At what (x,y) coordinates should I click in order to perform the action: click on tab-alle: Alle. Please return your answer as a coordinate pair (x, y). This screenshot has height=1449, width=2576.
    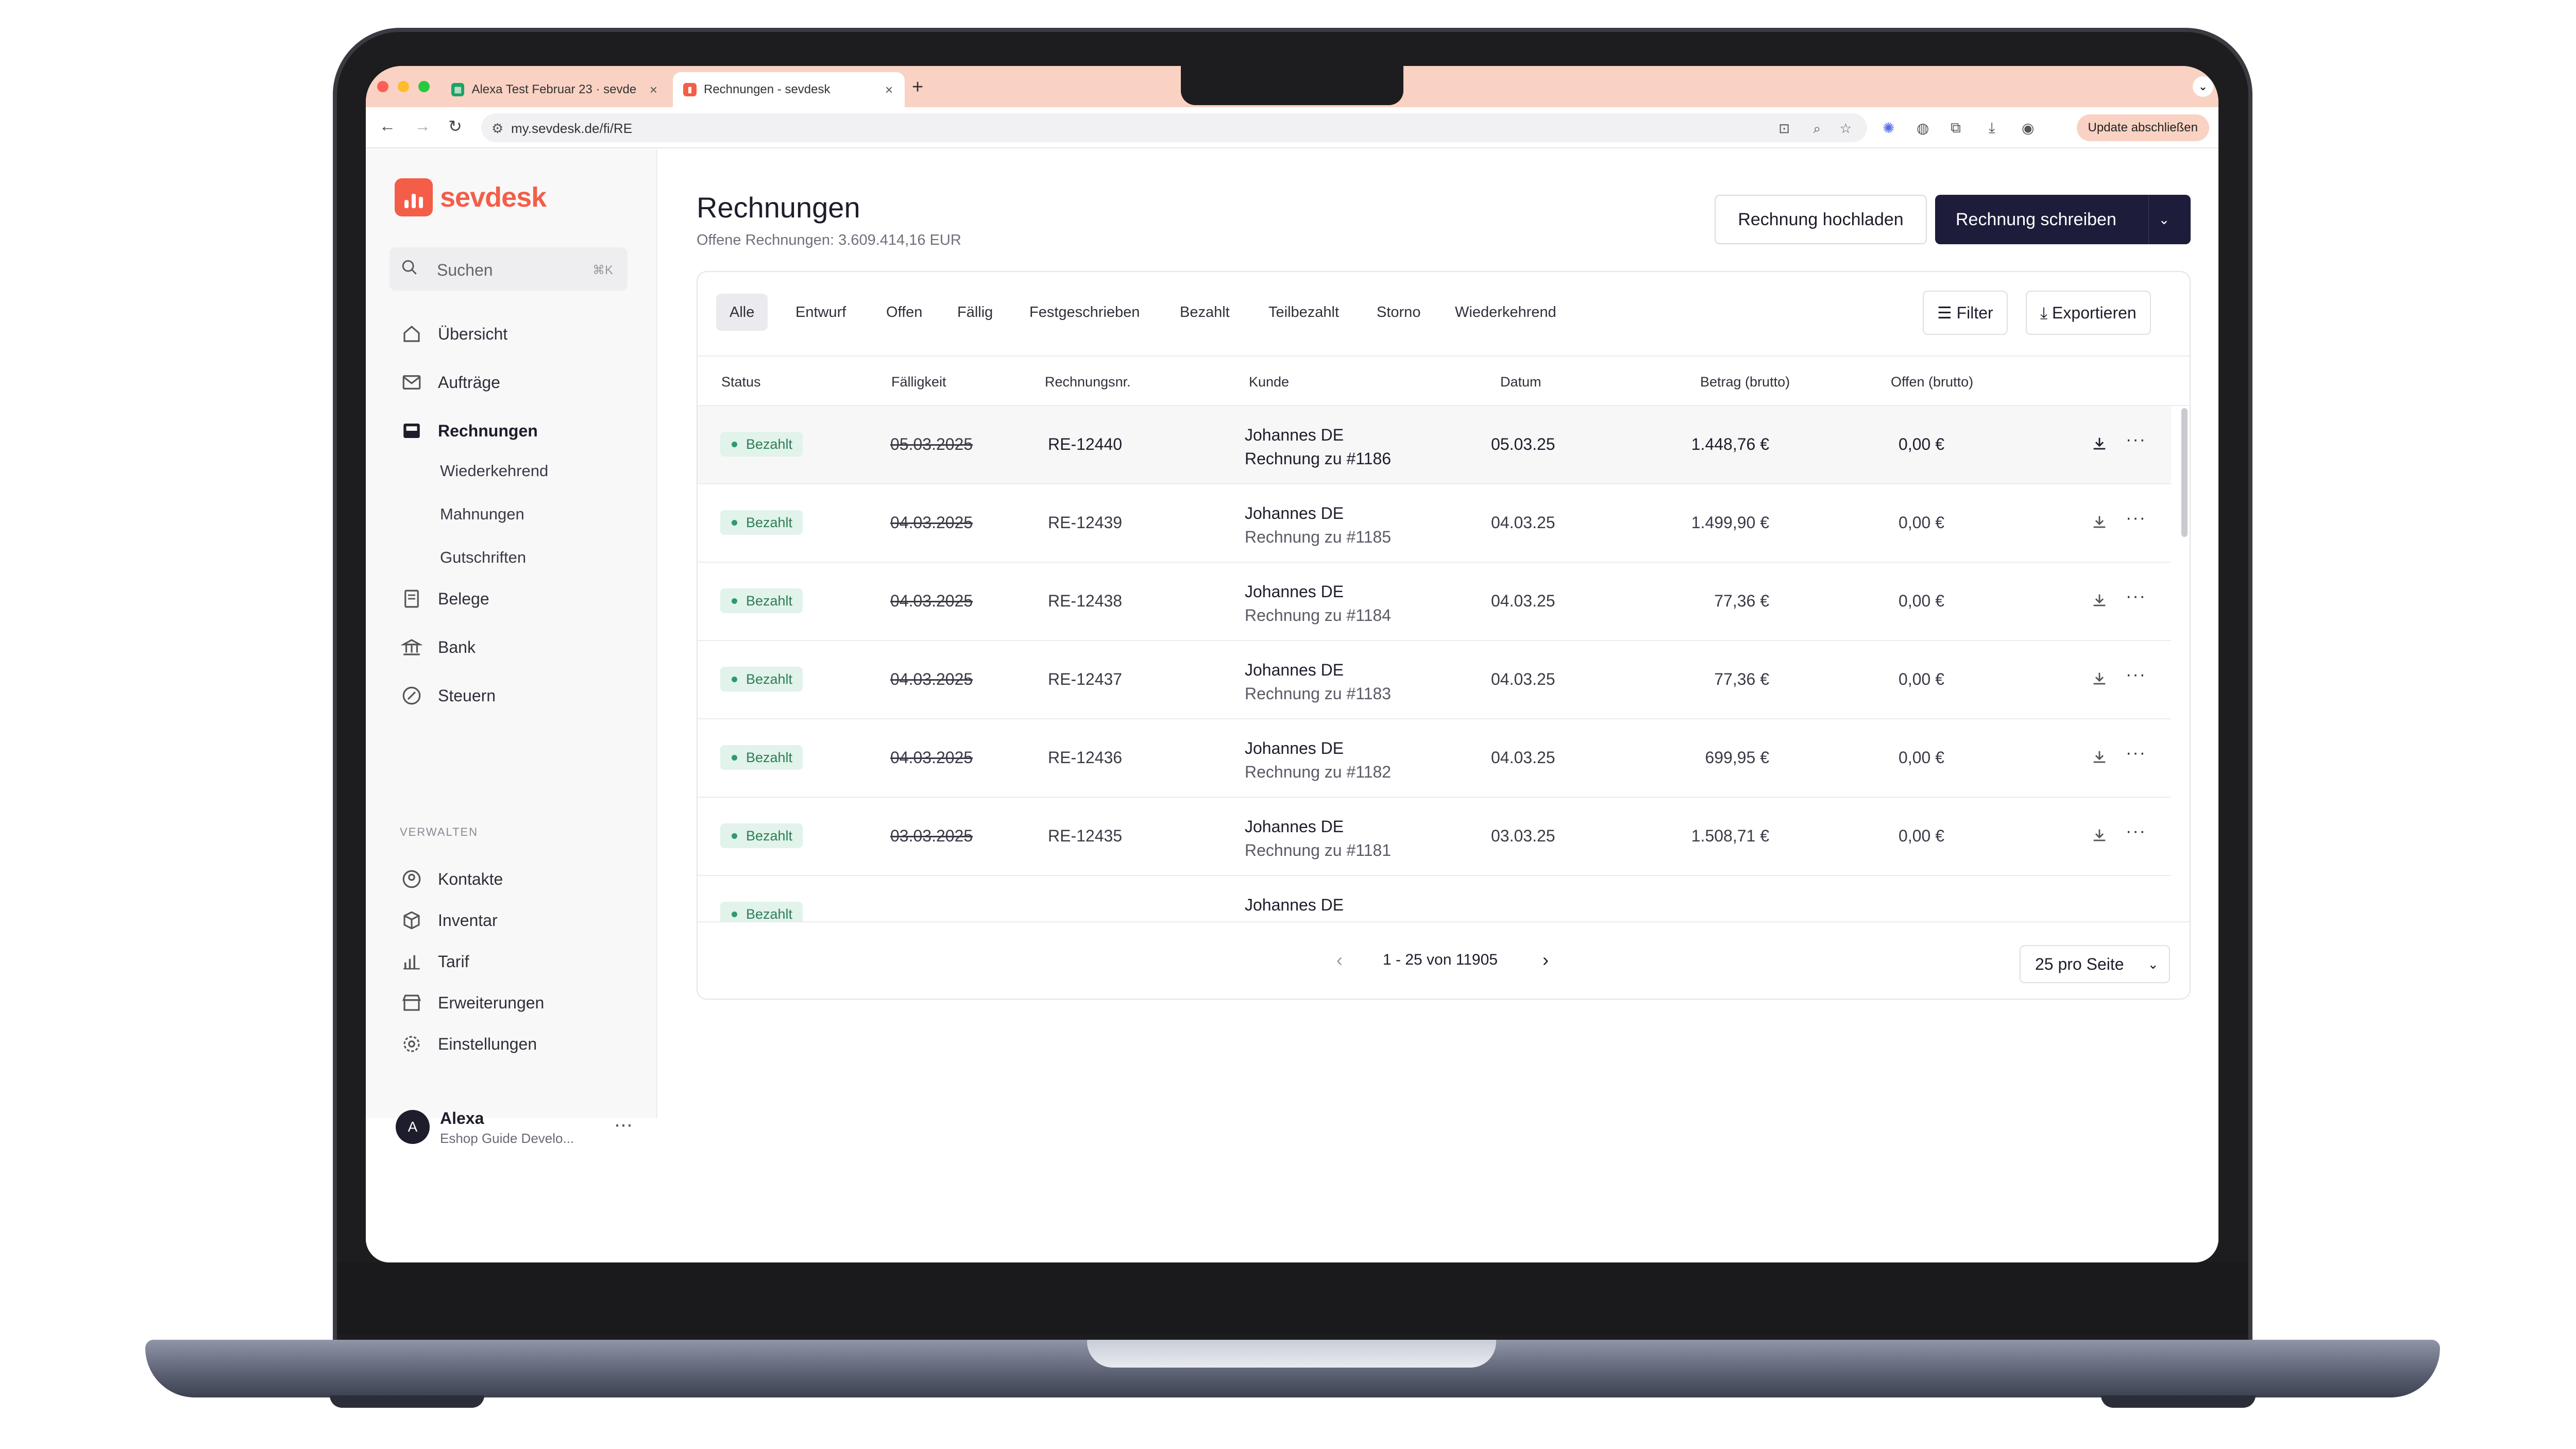
    Looking at the image, I should click on (742, 312).